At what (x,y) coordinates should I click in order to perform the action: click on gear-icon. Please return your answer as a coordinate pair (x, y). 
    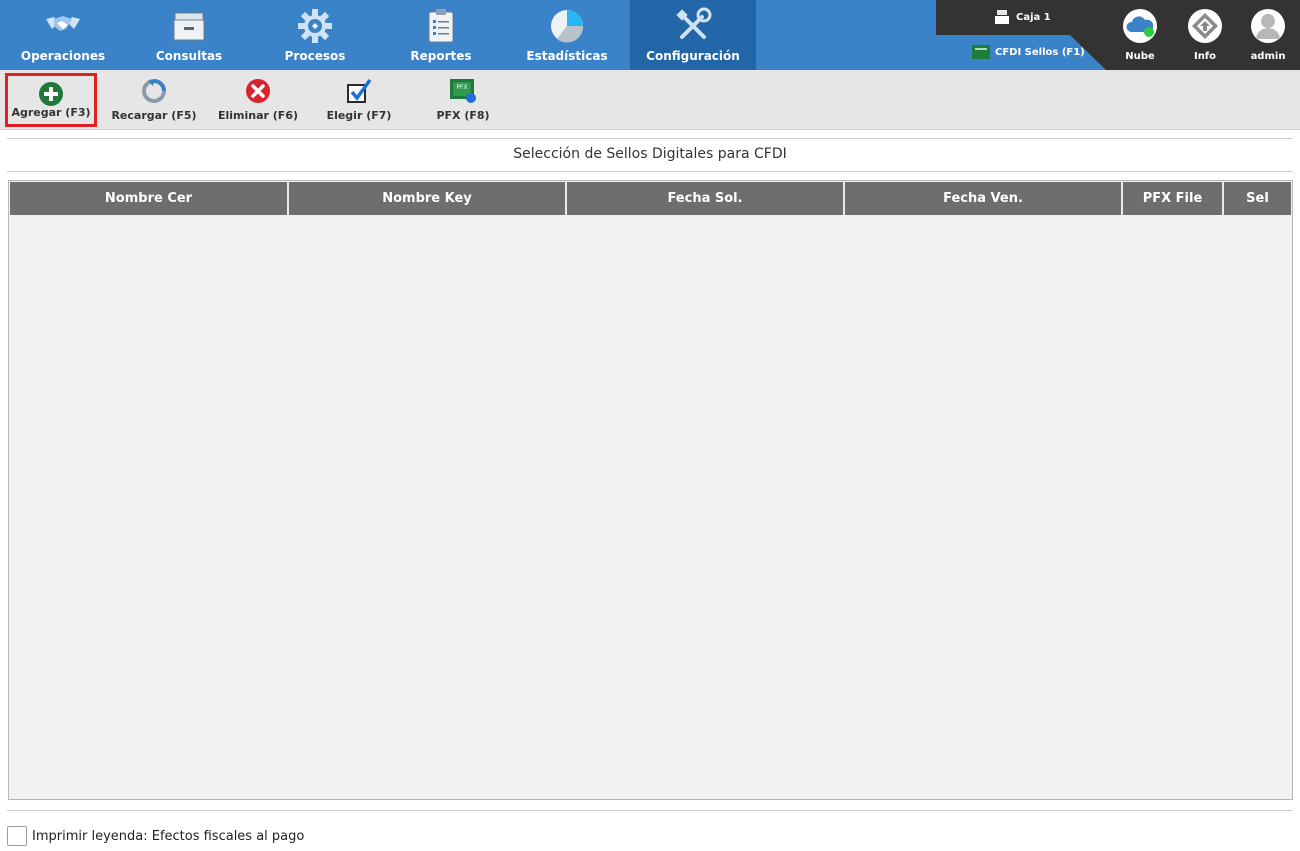
    Looking at the image, I should click on (315, 26).